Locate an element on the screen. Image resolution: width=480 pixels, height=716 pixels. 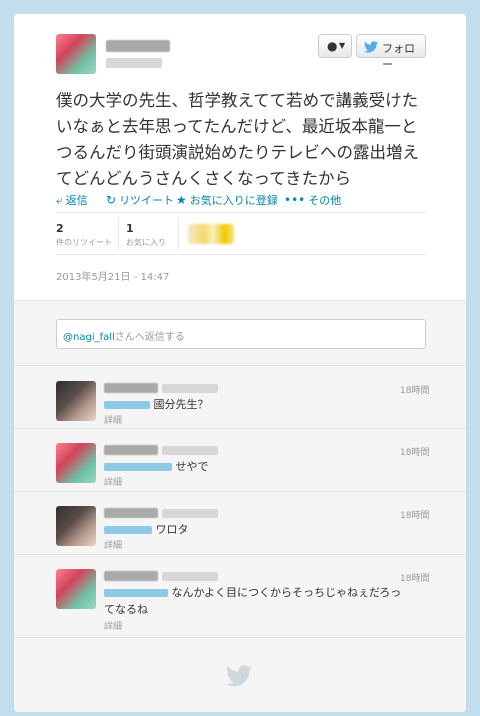
reply-item: 18時間 ワロタ 詳細 is located at coordinates (240, 523).